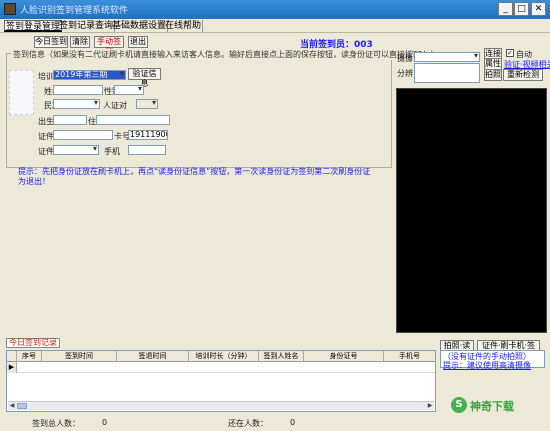 The width and height of the screenshot is (550, 431). I want to click on address-input, so click(133, 120).